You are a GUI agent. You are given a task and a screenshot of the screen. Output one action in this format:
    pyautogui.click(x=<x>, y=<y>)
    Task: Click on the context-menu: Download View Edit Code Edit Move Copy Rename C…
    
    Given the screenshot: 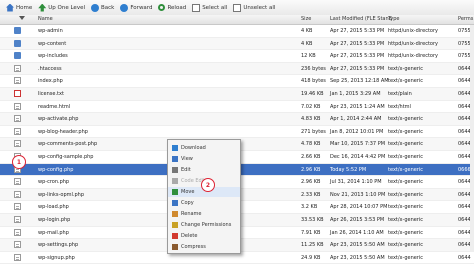 What is the action you would take?
    pyautogui.click(x=204, y=196)
    